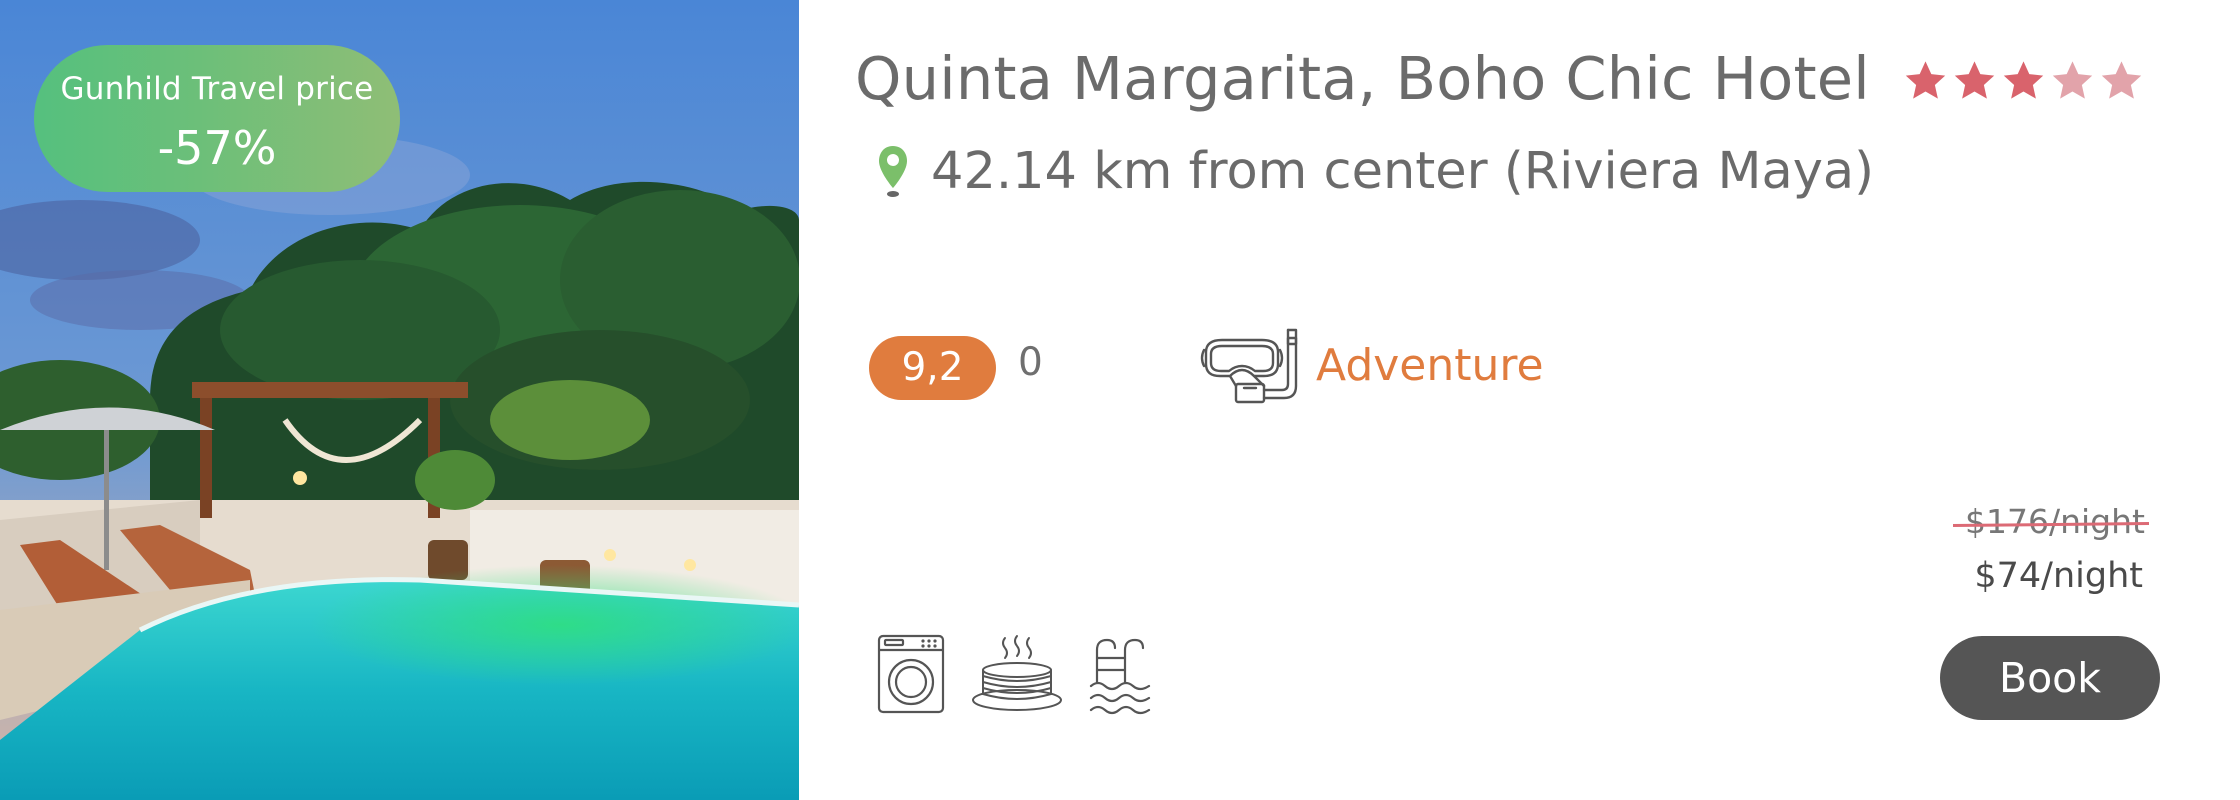 This screenshot has height=800, width=2240. I want to click on snorkel-mask-icon, so click(1249, 366).